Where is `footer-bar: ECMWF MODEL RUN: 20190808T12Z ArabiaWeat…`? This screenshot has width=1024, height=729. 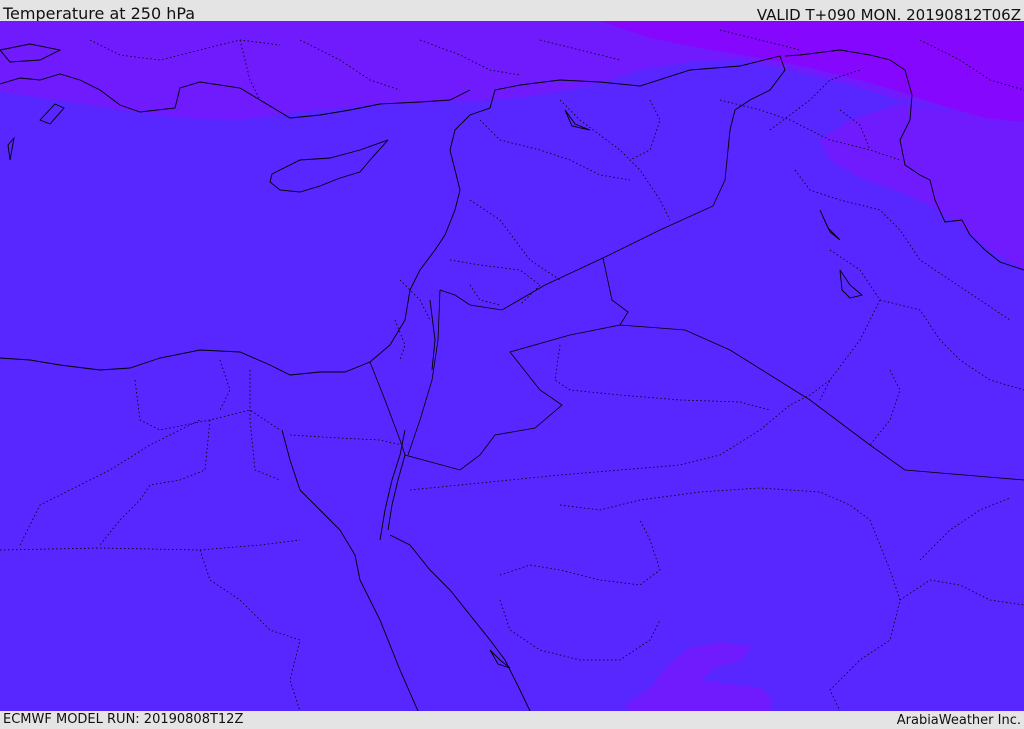 footer-bar: ECMWF MODEL RUN: 20190808T12Z ArabiaWeat… is located at coordinates (512, 720).